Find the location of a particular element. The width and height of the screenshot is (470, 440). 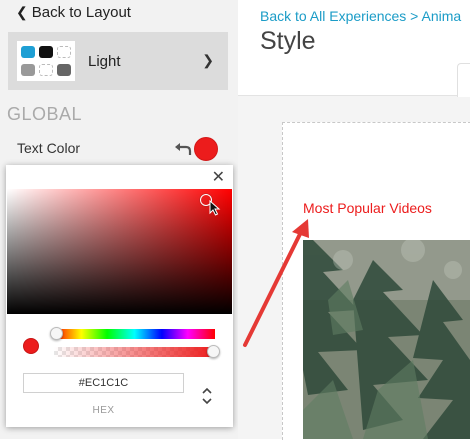

section-label-global: GLOBAL is located at coordinates (45, 114).